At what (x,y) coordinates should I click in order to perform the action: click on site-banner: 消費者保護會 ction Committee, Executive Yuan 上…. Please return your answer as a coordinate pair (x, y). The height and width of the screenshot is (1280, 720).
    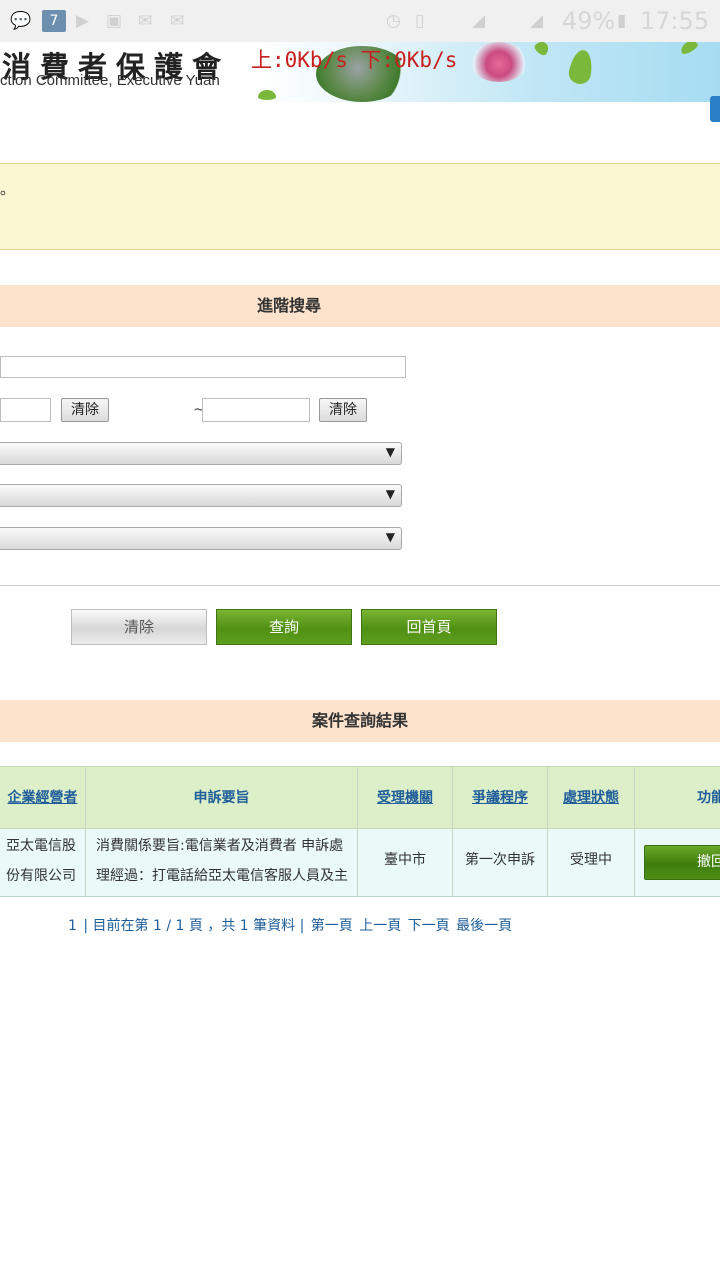
    Looking at the image, I should click on (360, 72).